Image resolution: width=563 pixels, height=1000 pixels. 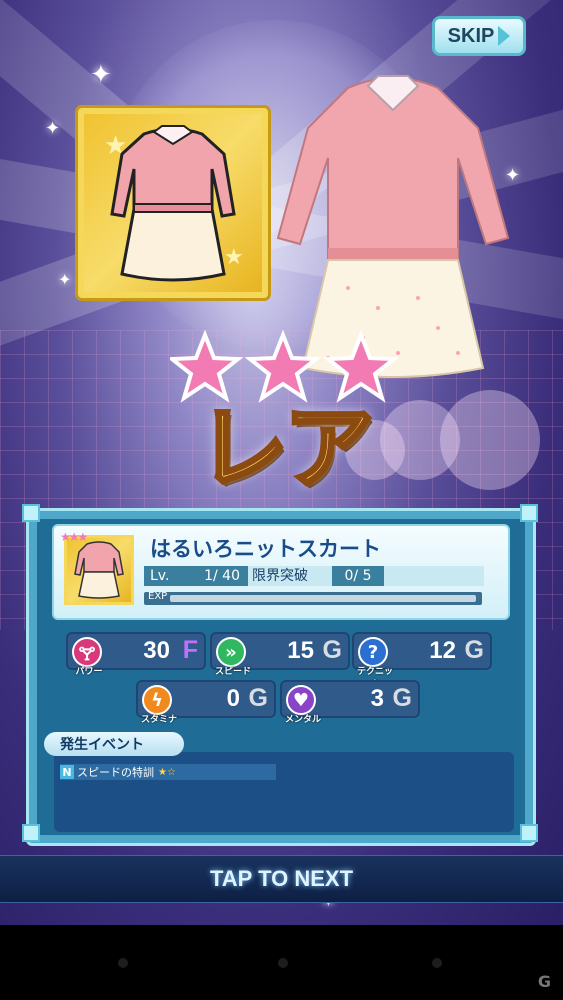 What do you see at coordinates (544, 981) in the screenshot?
I see `watermark-logo: G` at bounding box center [544, 981].